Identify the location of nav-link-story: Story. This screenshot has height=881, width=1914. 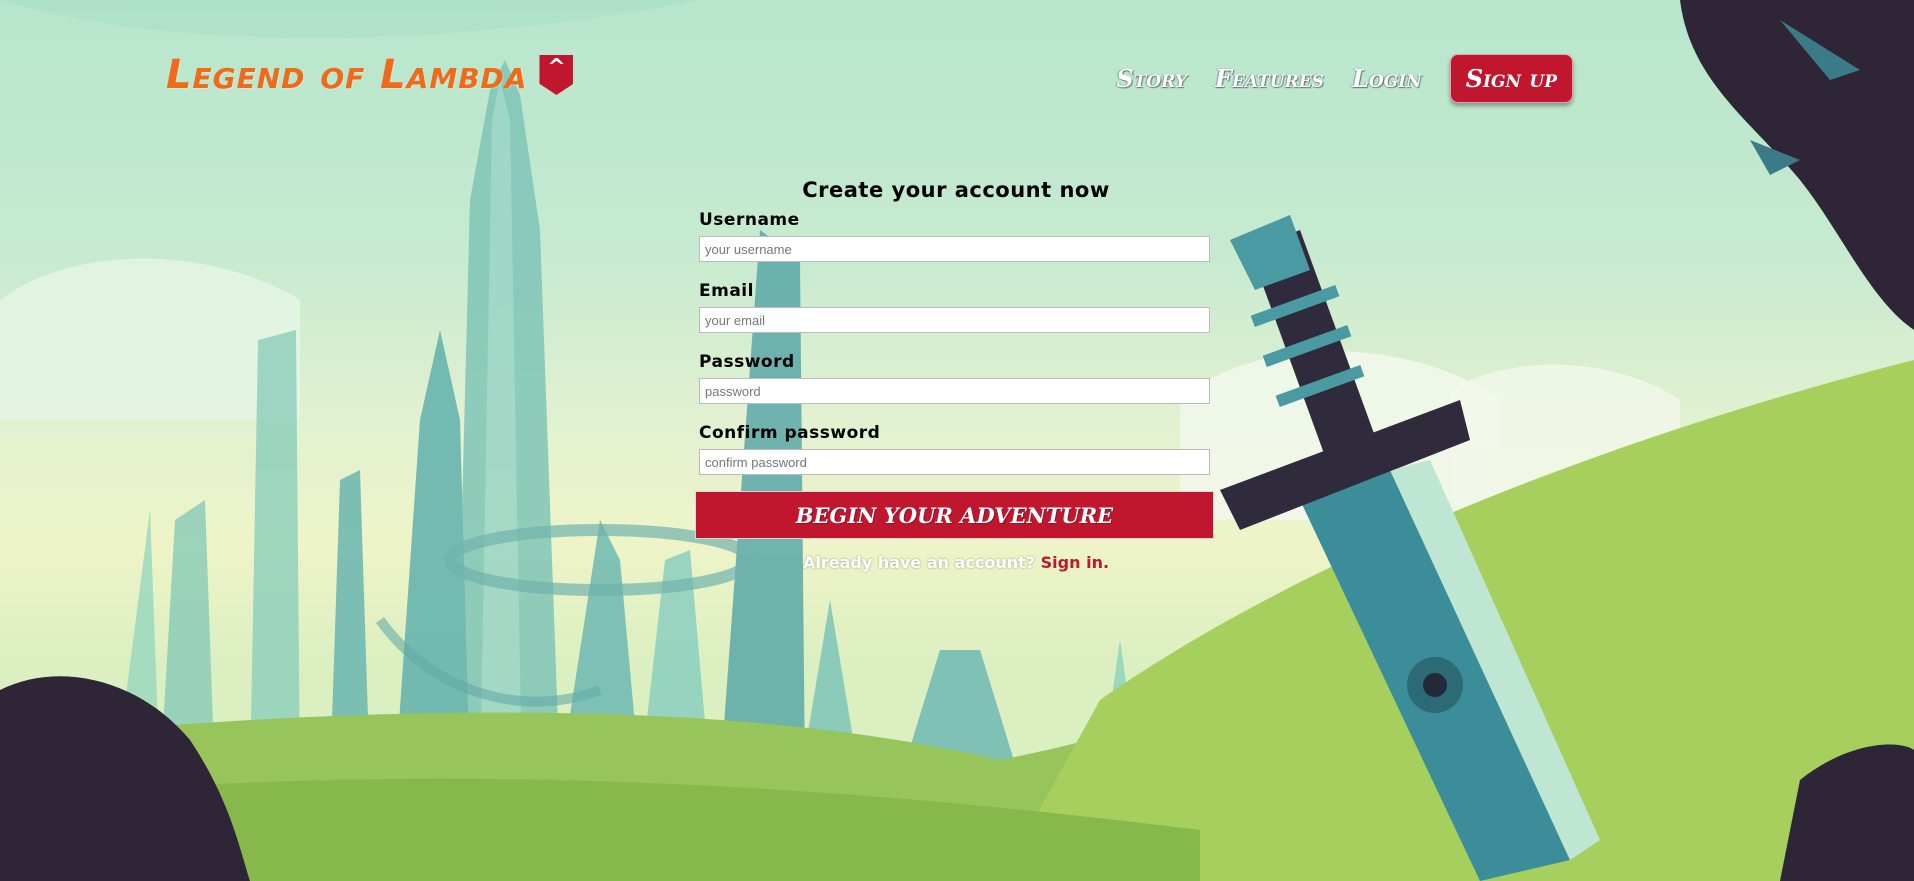
(1151, 78).